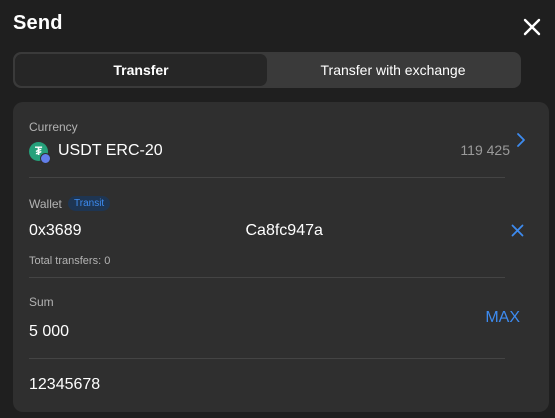 The image size is (555, 418). What do you see at coordinates (89, 203) in the screenshot?
I see `transit-badge: Transit` at bounding box center [89, 203].